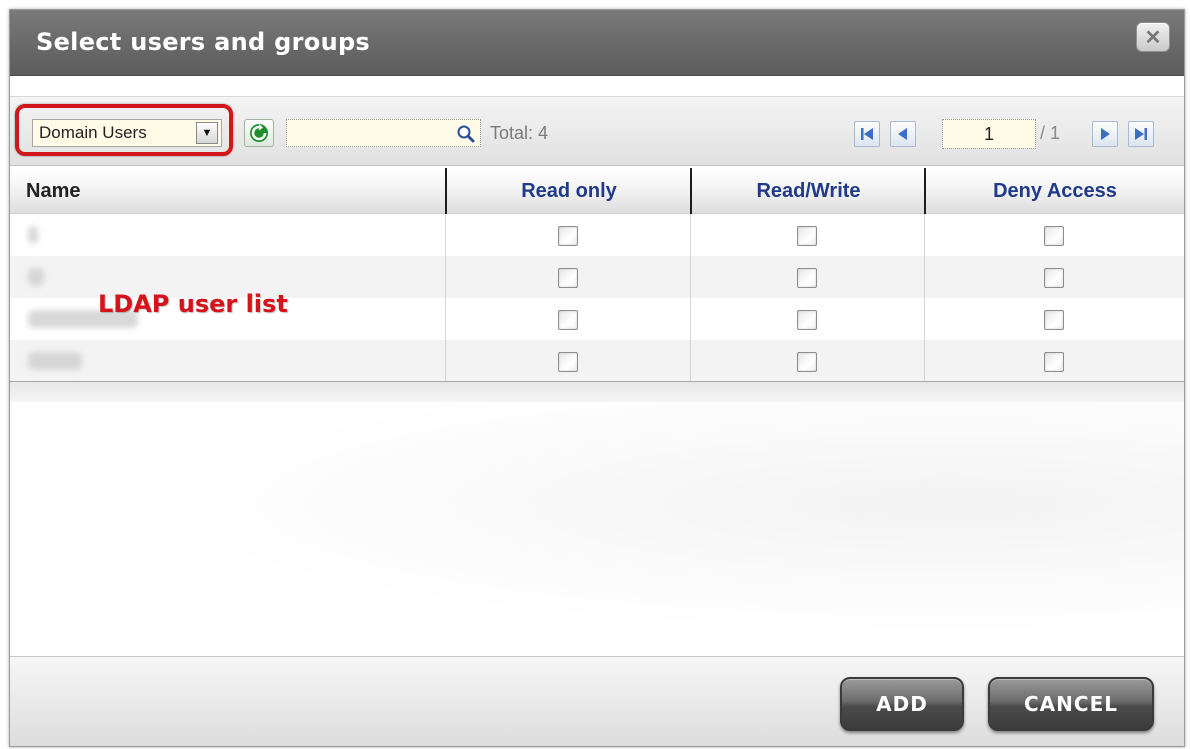  What do you see at coordinates (543, 133) in the screenshot?
I see `total-value: 4` at bounding box center [543, 133].